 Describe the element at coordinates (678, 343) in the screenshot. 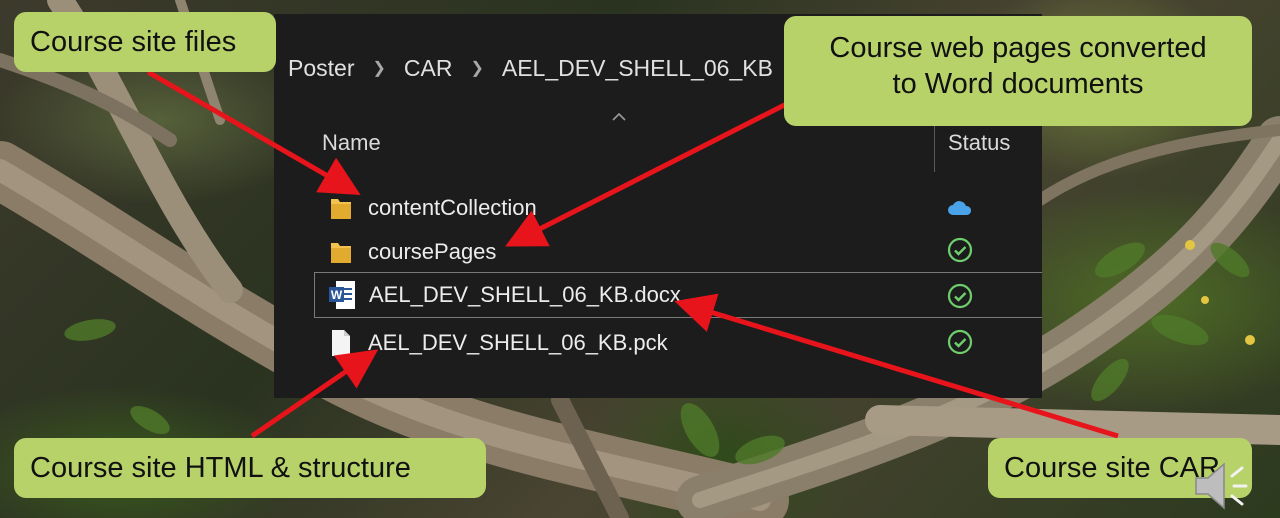

I see `file-row-pck: AEL_DEV_SHELL_06_KB.pck` at that location.